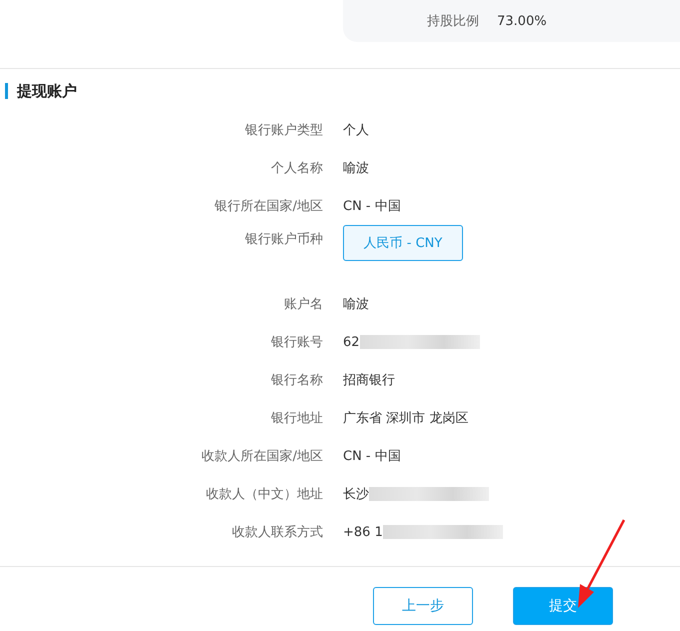 This screenshot has height=631, width=680. I want to click on field-value: 招商银行, so click(369, 380).